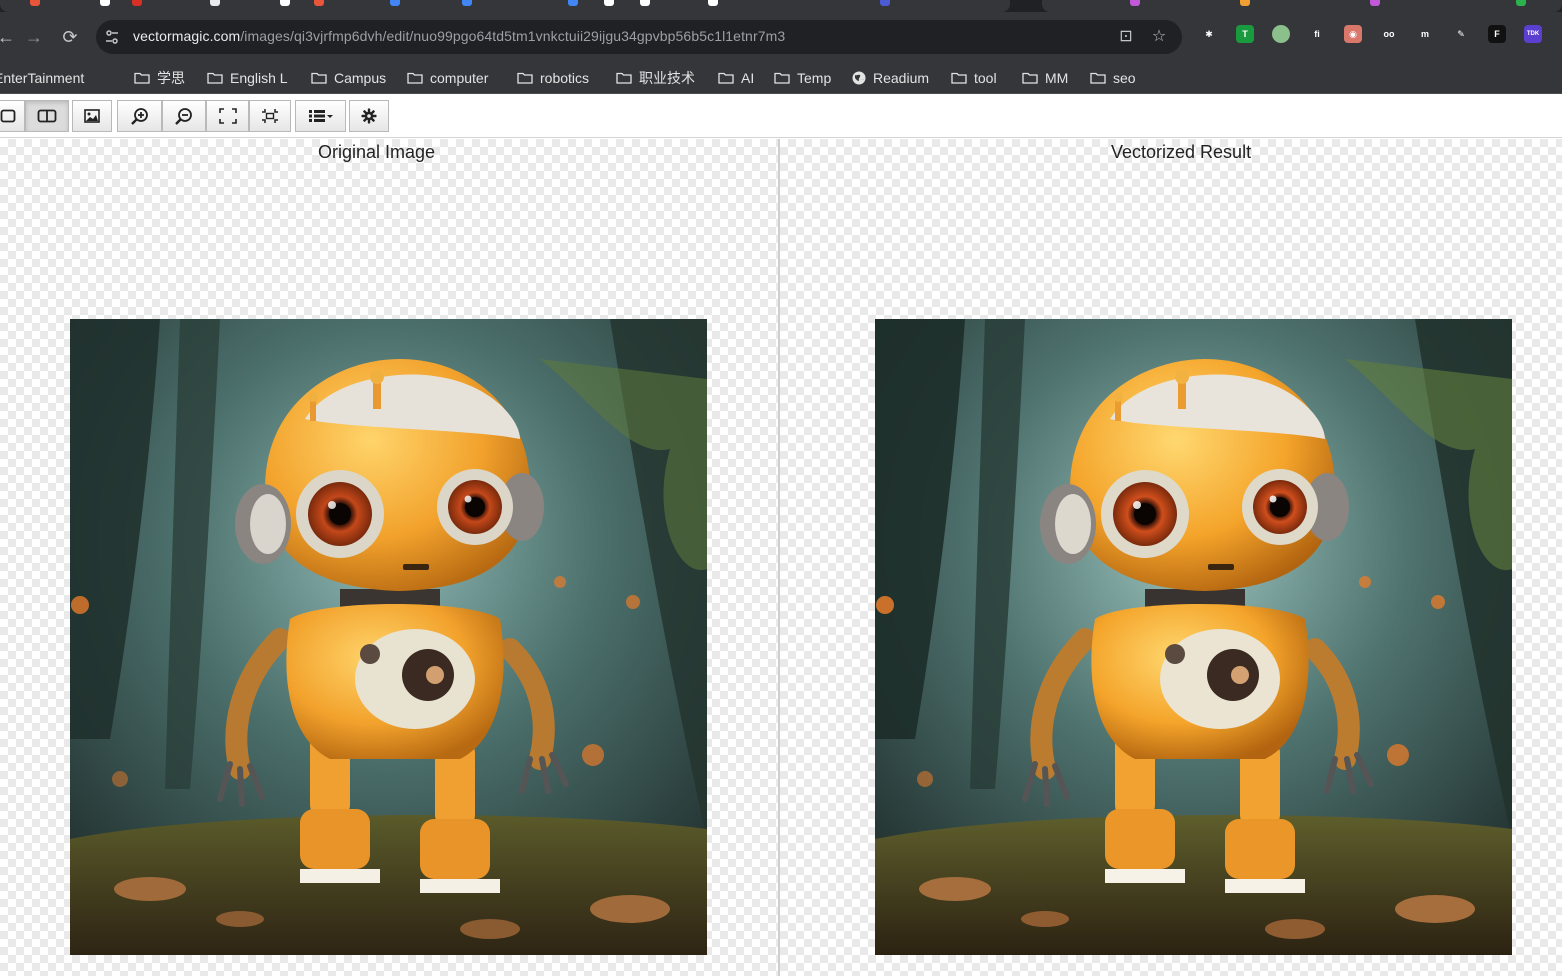 This screenshot has width=1562, height=976. I want to click on bookmark-item: 学思, so click(159, 78).